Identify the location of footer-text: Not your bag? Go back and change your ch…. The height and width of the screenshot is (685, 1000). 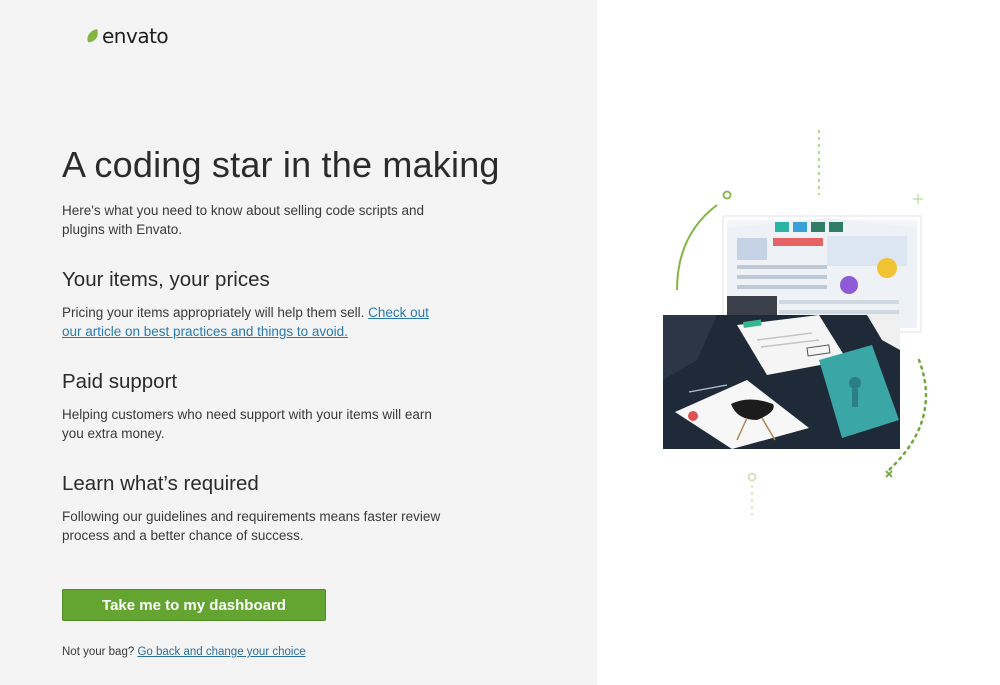
(184, 652).